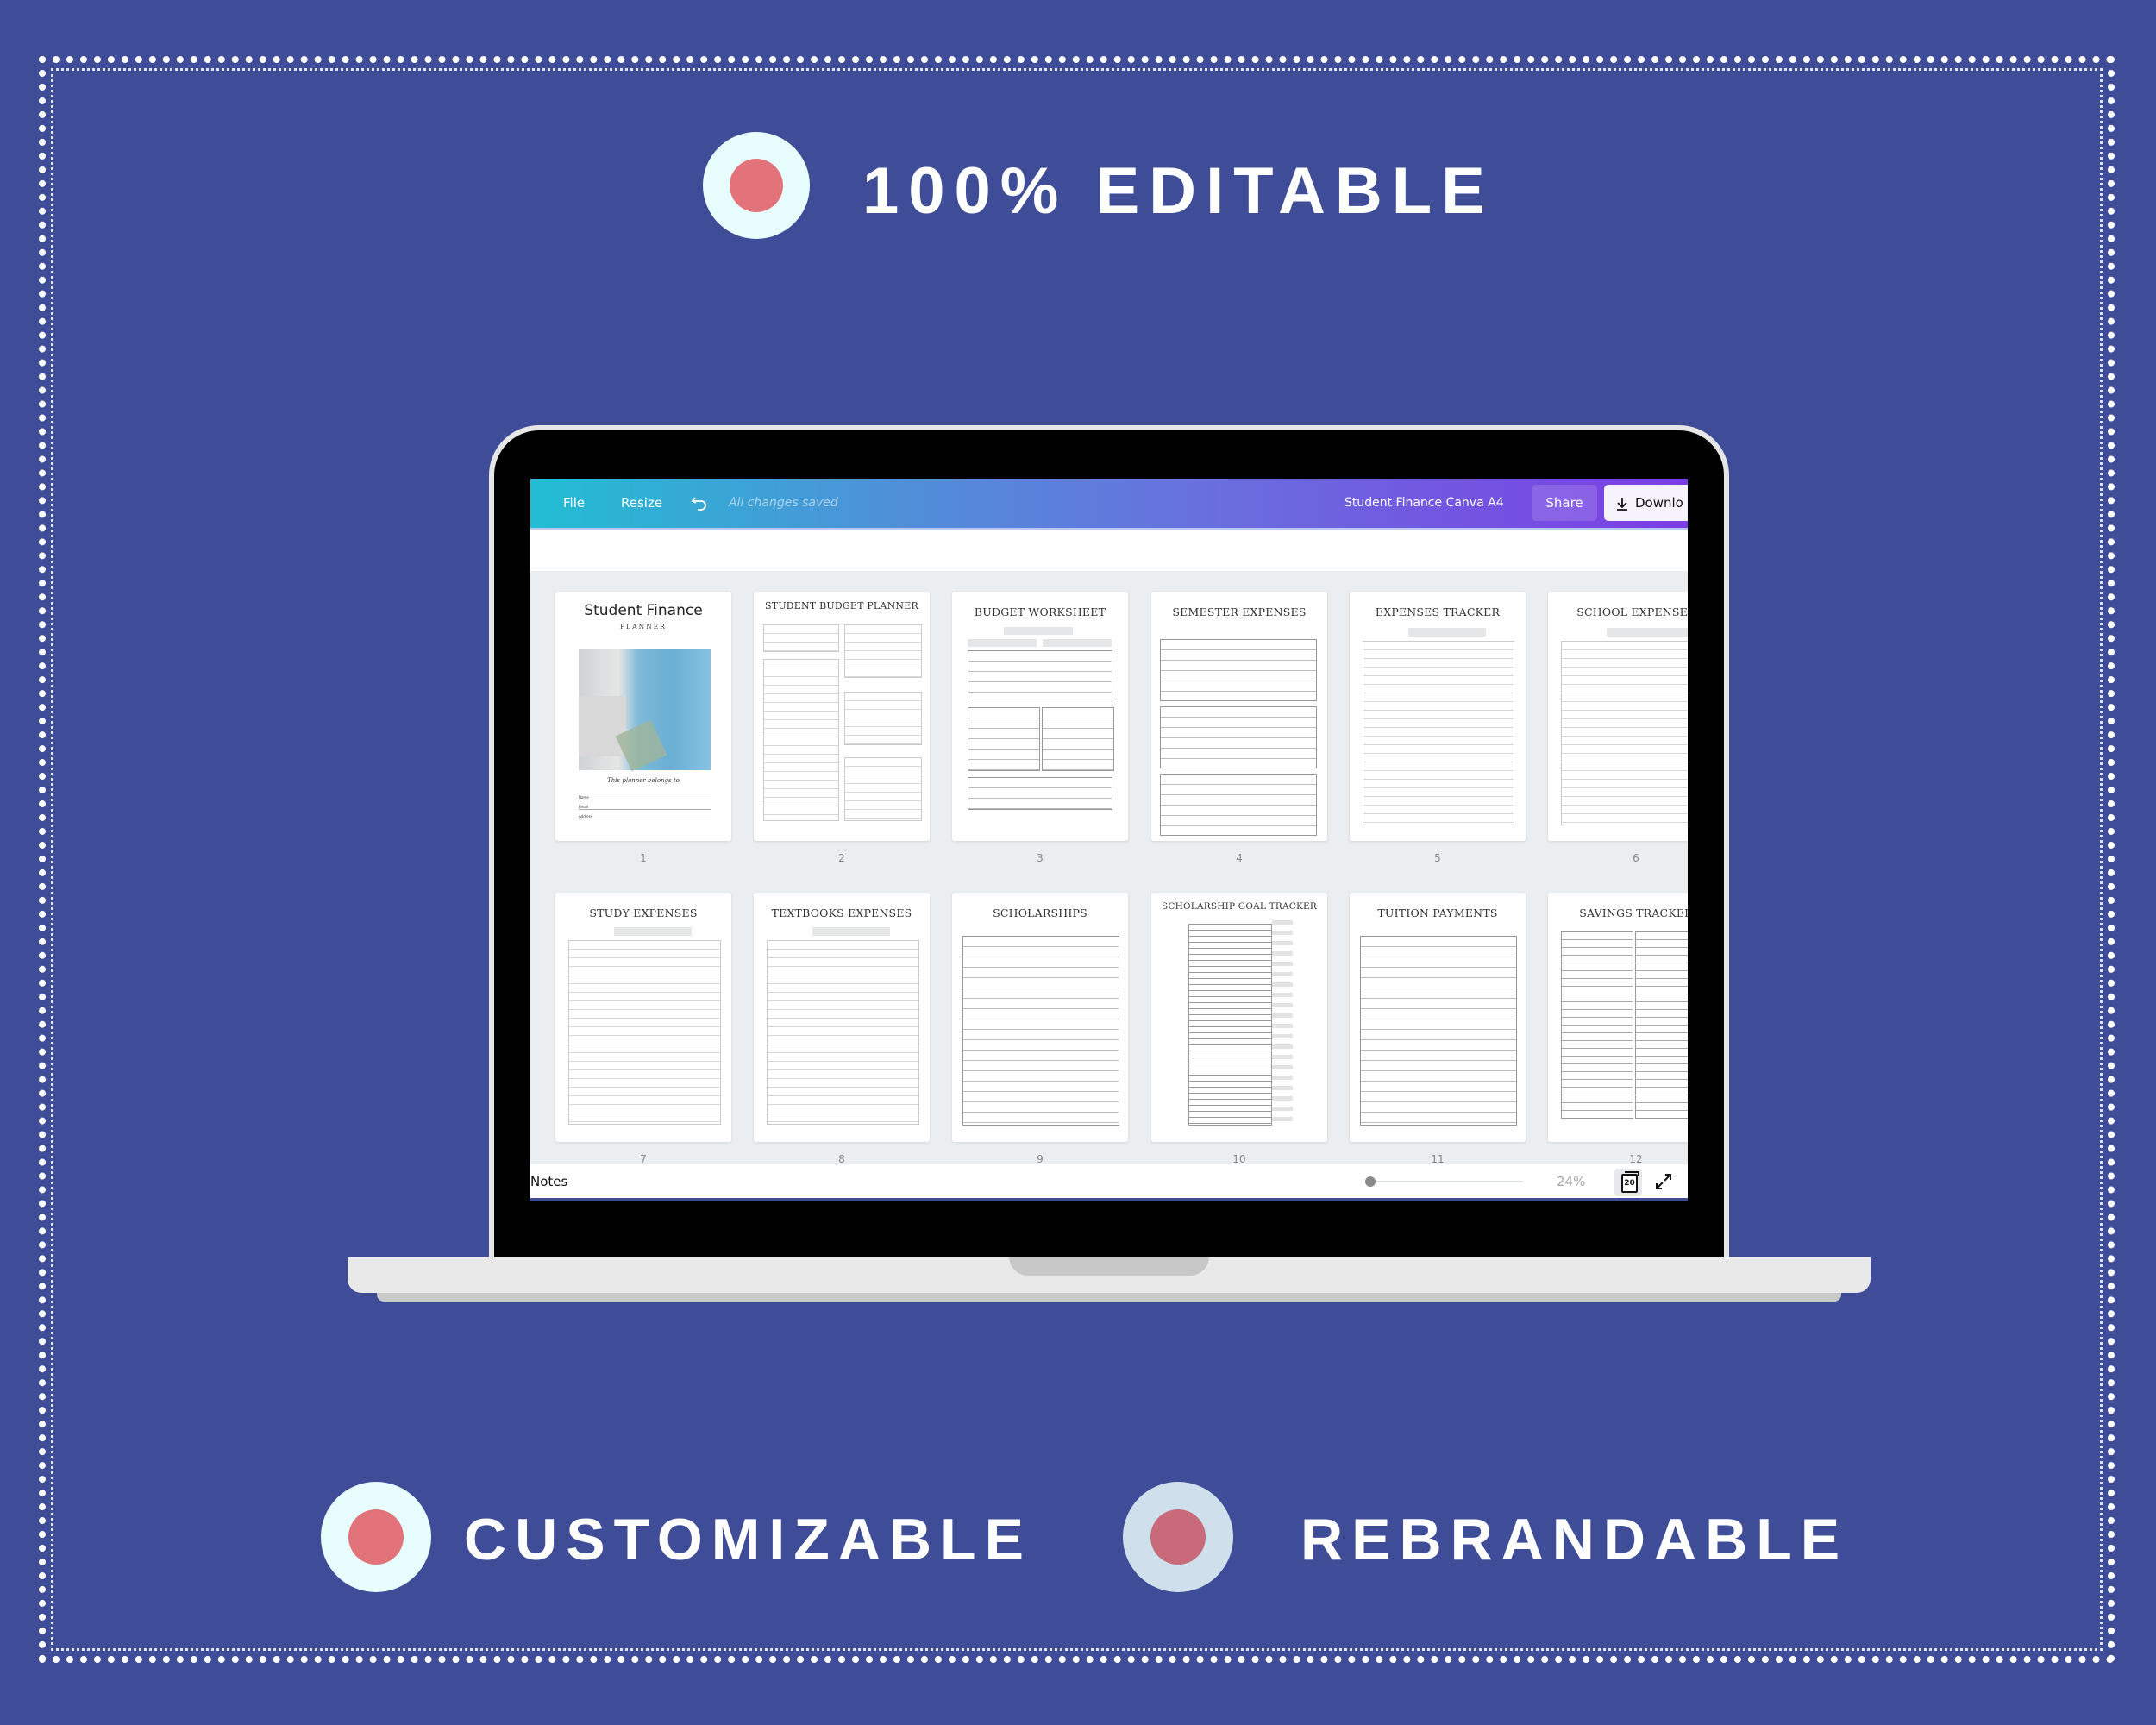 This screenshot has height=1725, width=2156. Describe the element at coordinates (748, 1540) in the screenshot. I see `feature-customizable: CUSTOMIZABLE` at that location.